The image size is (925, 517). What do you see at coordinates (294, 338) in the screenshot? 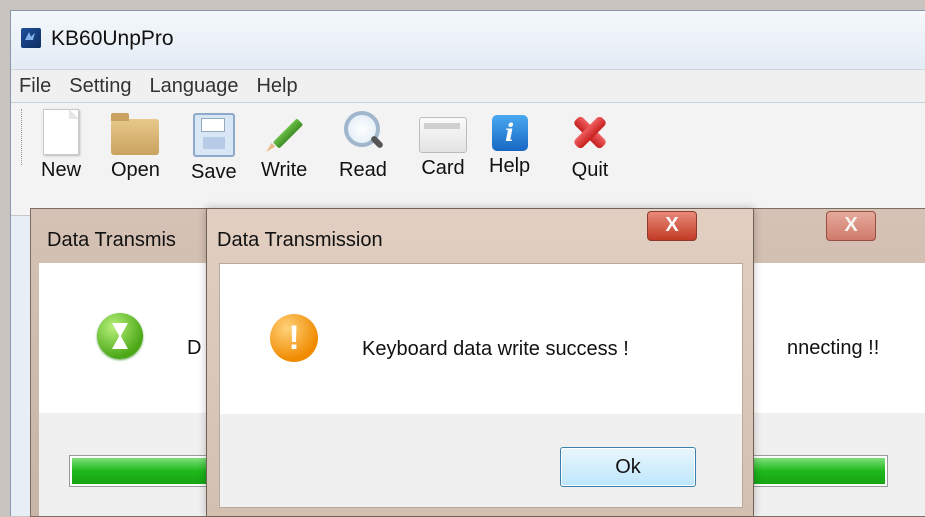
I see `warning-icon: !` at bounding box center [294, 338].